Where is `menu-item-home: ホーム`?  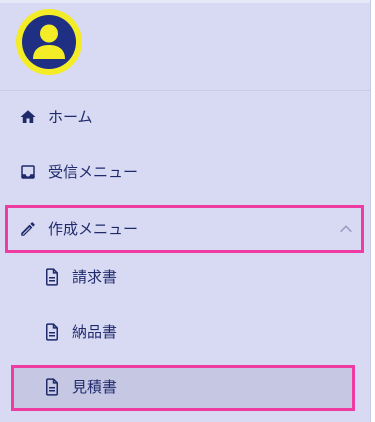 menu-item-home: ホーム is located at coordinates (185, 117).